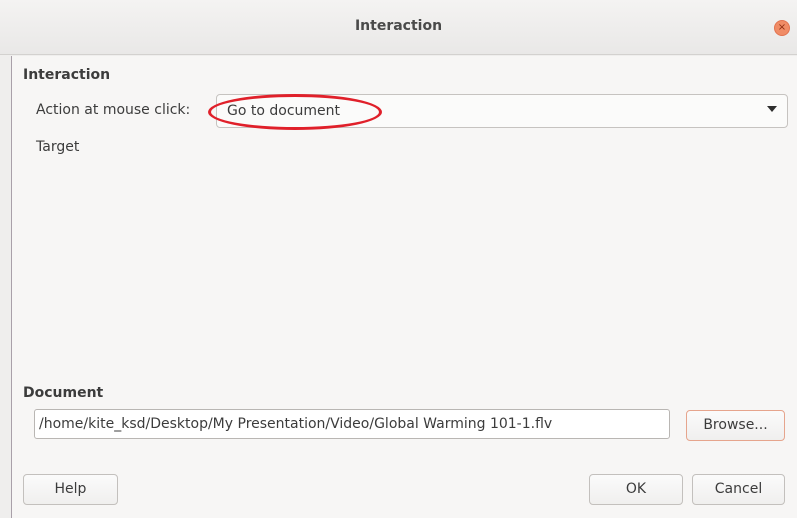  I want to click on window-title: Interaction, so click(398, 26).